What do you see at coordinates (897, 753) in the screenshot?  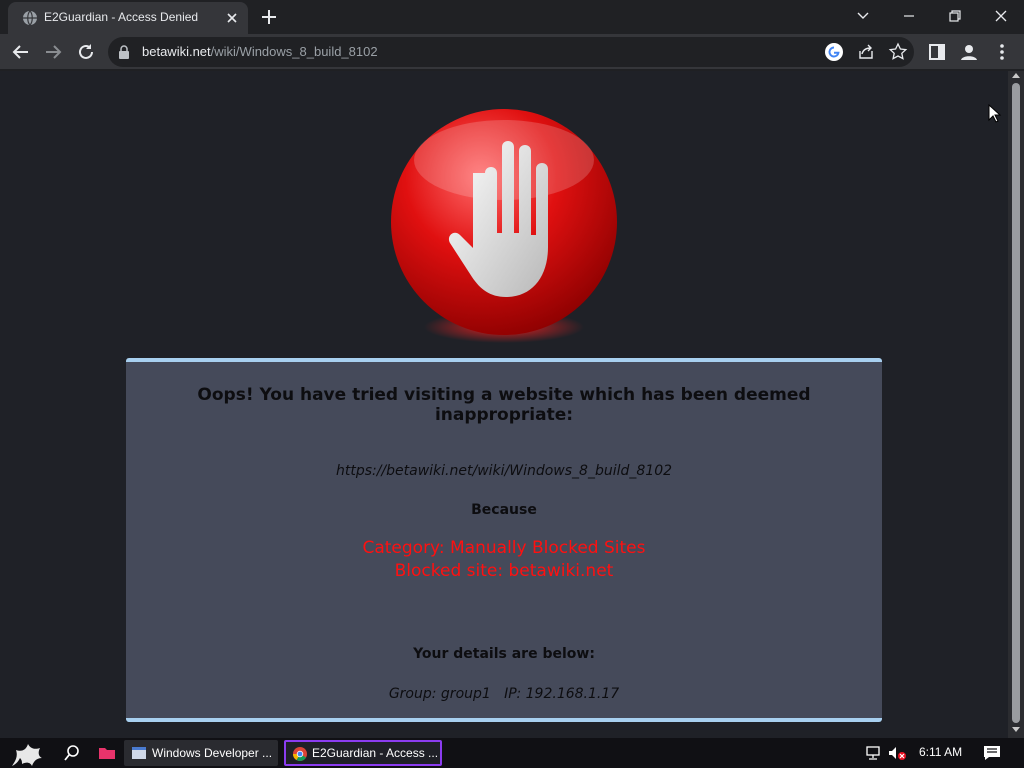 I see `volume-muted-icon` at bounding box center [897, 753].